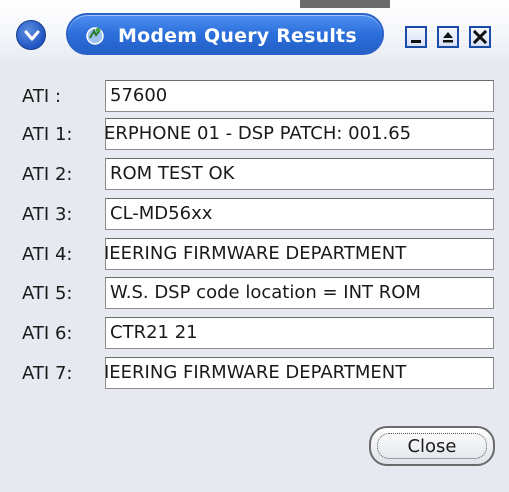  Describe the element at coordinates (299, 333) in the screenshot. I see `result-field-ati6: CTR21 21` at that location.